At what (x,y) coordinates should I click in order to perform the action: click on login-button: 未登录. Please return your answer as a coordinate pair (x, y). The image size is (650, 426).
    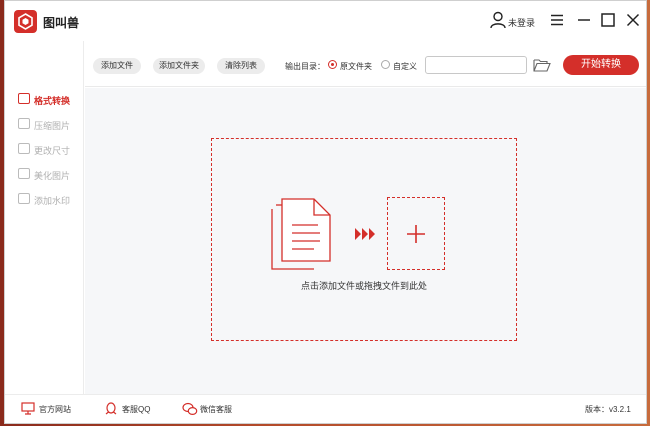
    Looking at the image, I should click on (515, 21).